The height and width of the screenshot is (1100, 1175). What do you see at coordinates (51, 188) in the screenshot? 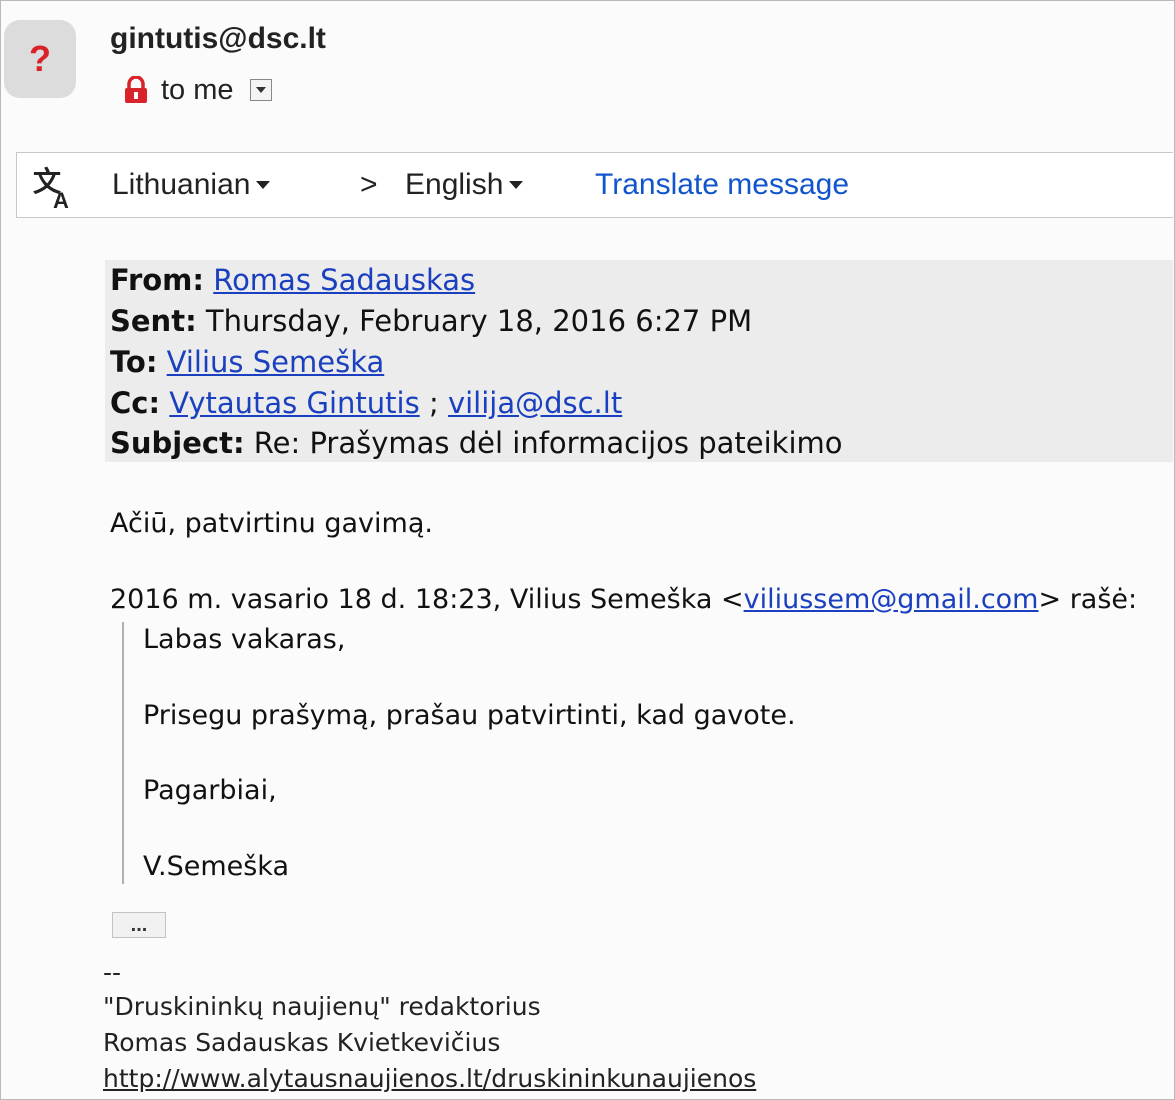
I see `translate-icon: 文 A` at bounding box center [51, 188].